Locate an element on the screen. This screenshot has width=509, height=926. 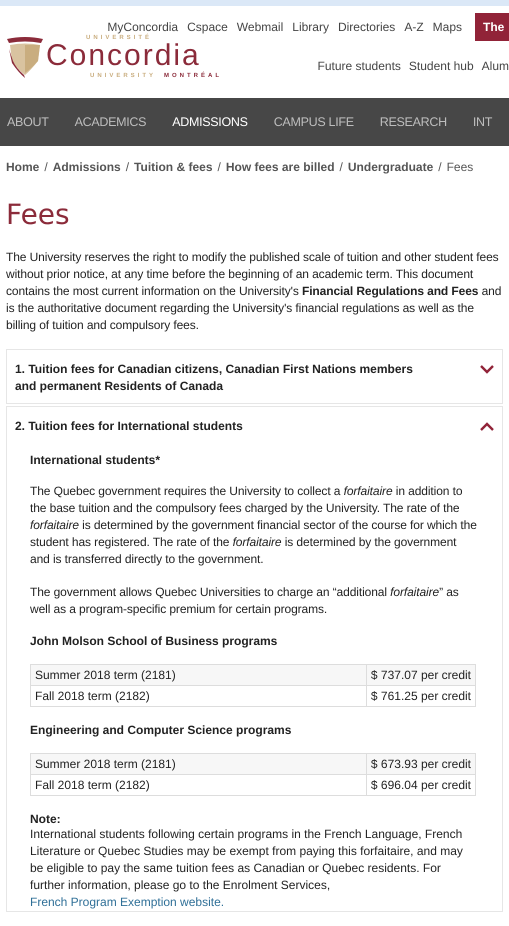
note-label: Note: is located at coordinates (46, 819).